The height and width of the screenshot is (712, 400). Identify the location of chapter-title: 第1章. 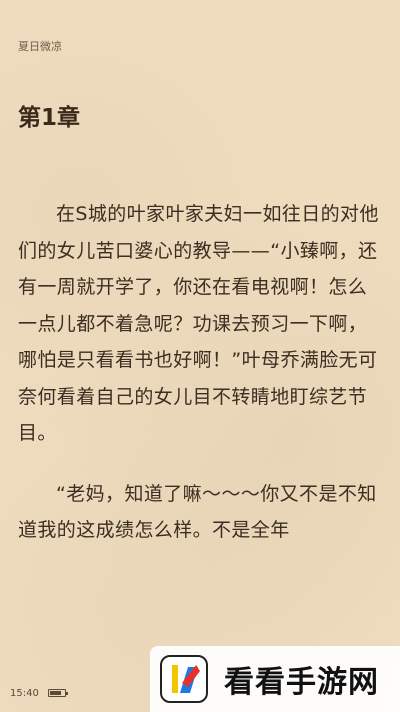
(49, 118).